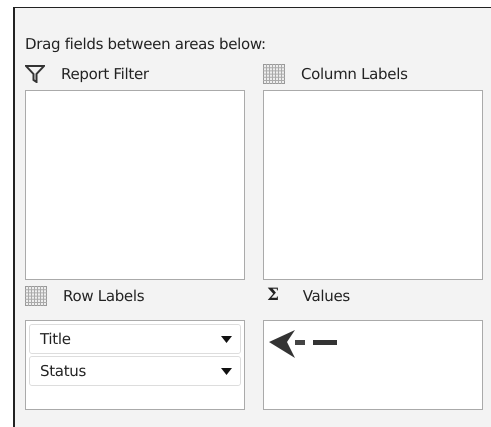 The width and height of the screenshot is (491, 427). I want to click on sigma-icon: Σ, so click(273, 296).